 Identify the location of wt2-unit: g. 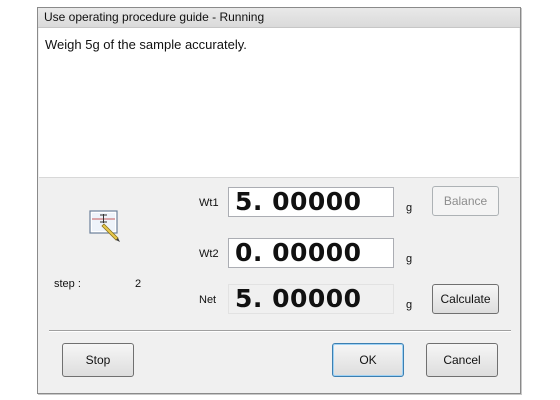
(409, 259).